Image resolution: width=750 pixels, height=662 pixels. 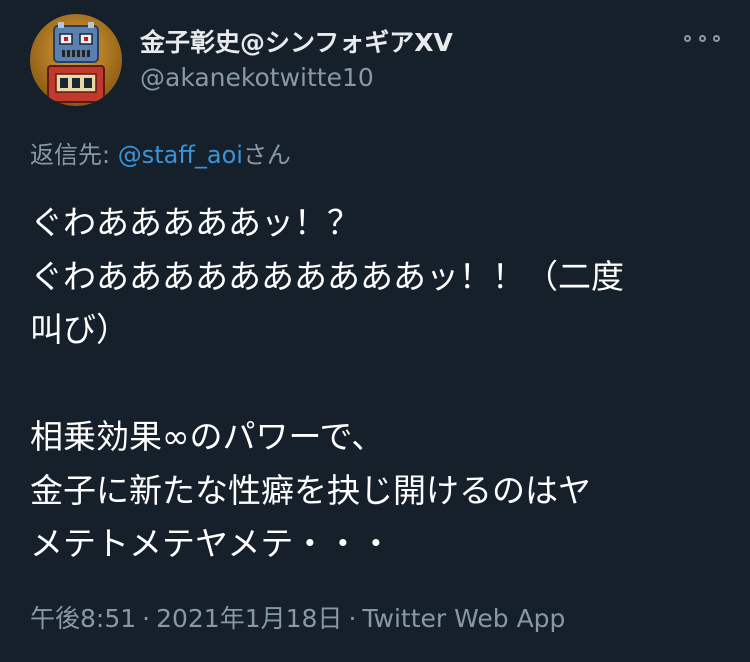 I want to click on avatar, so click(x=76, y=60).